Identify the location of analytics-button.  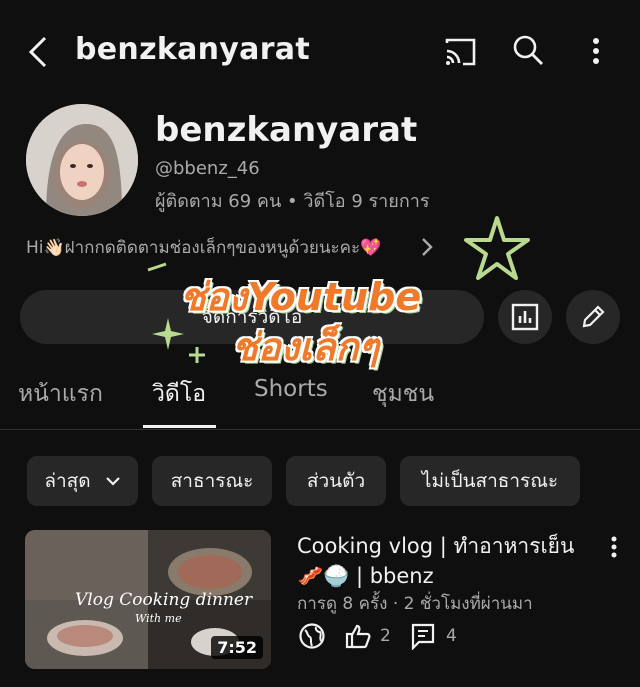
(525, 317).